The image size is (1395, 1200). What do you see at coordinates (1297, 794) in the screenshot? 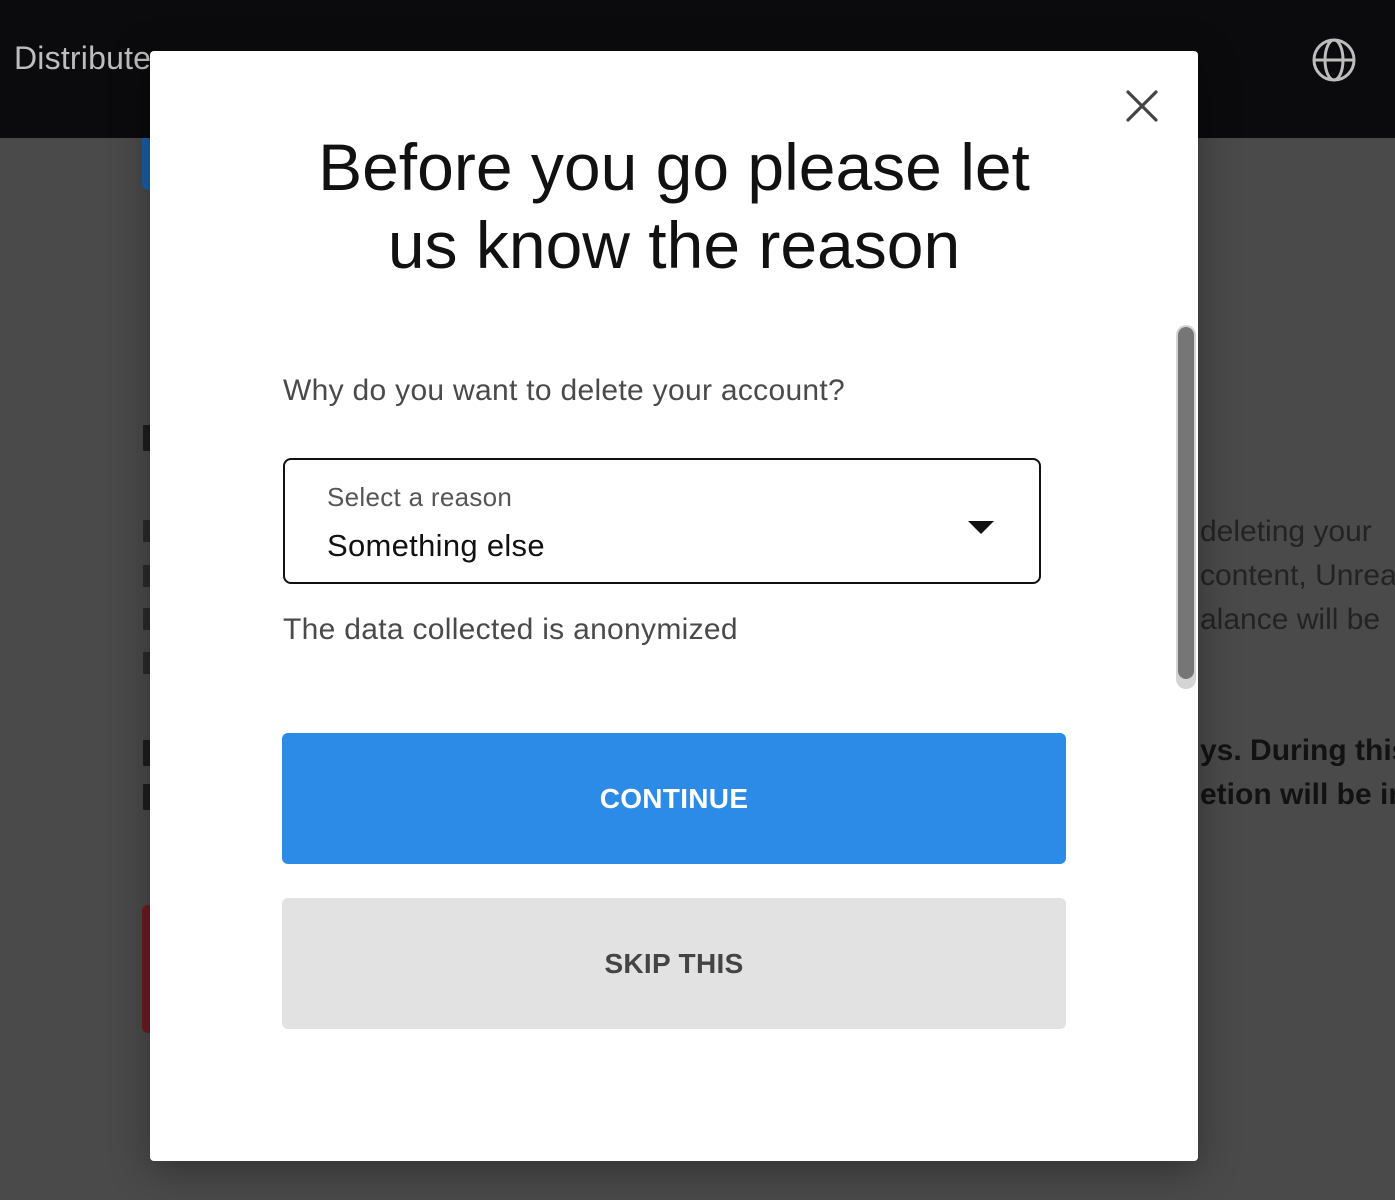
I see `background-bold-line: etion will be irr` at bounding box center [1297, 794].